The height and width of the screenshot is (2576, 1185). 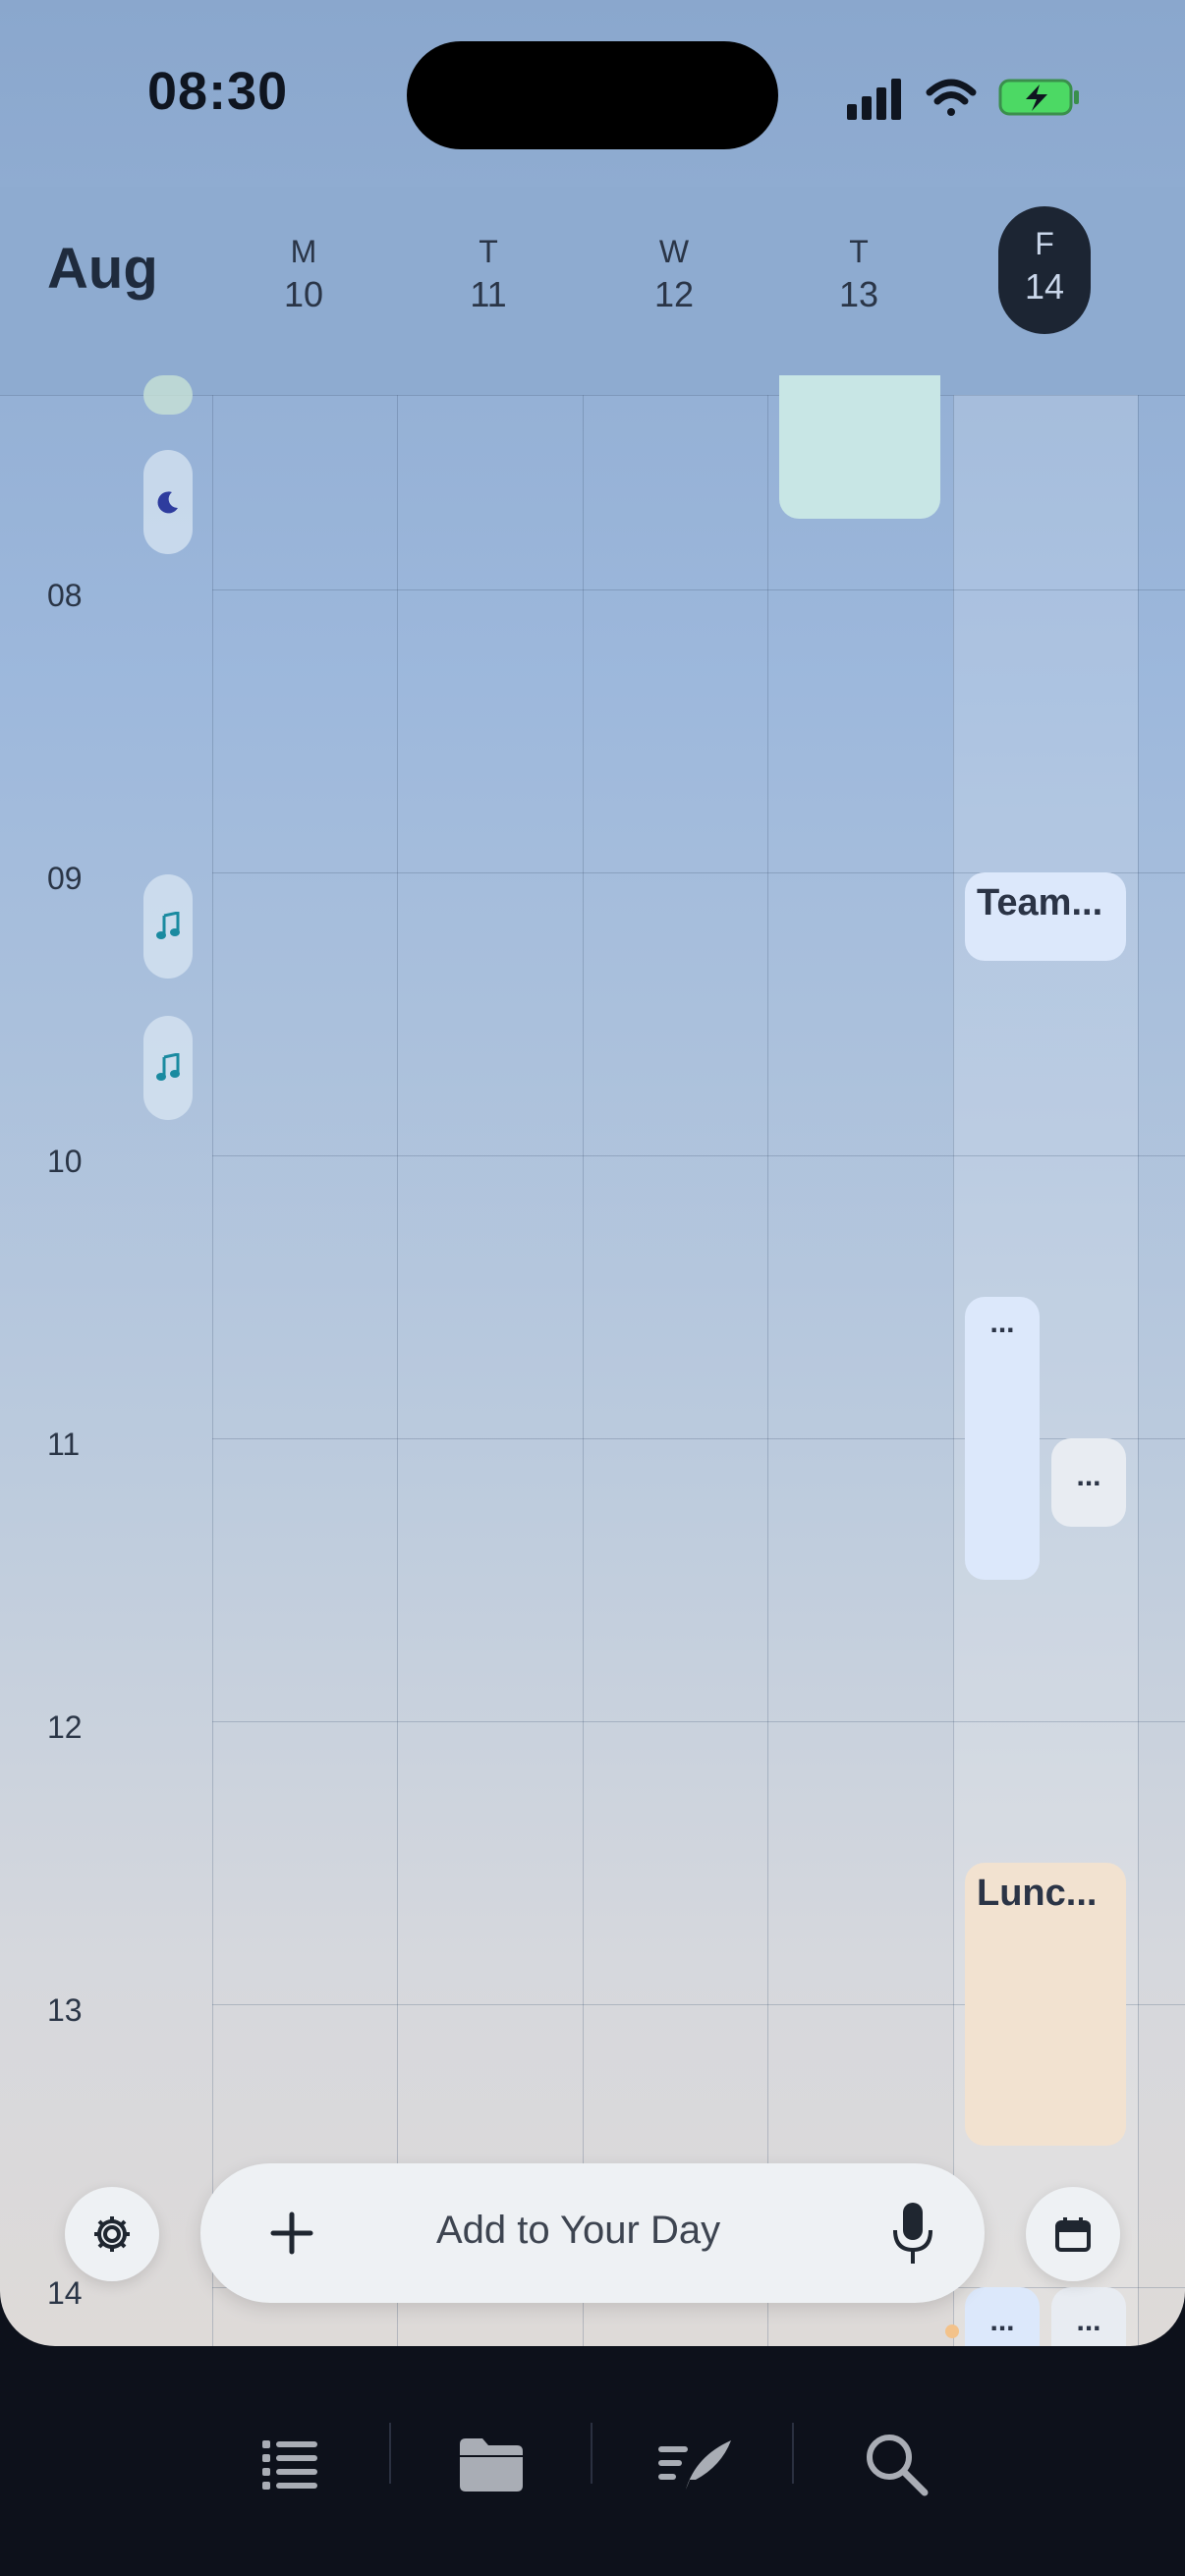 I want to click on sleep-pill-partial, so click(x=168, y=395).